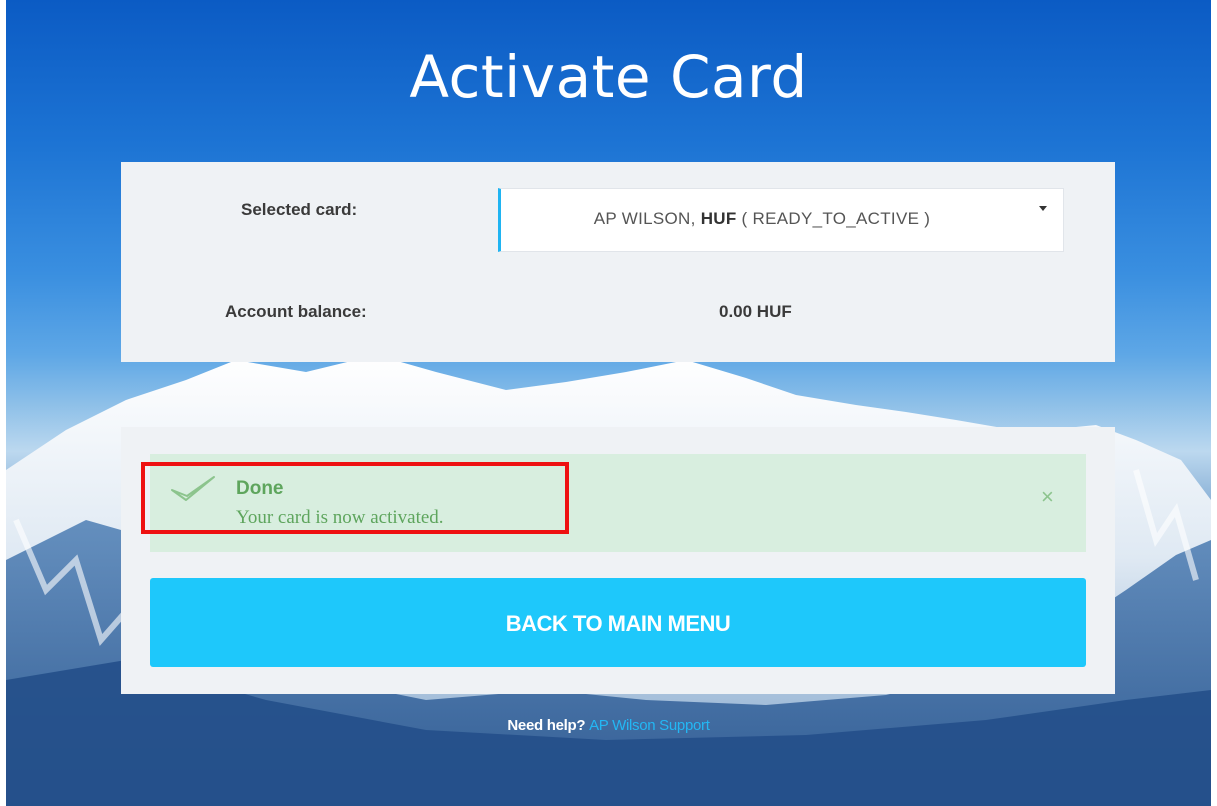 This screenshot has width=1217, height=806. What do you see at coordinates (1047, 497) in the screenshot?
I see `close-icon: ×` at bounding box center [1047, 497].